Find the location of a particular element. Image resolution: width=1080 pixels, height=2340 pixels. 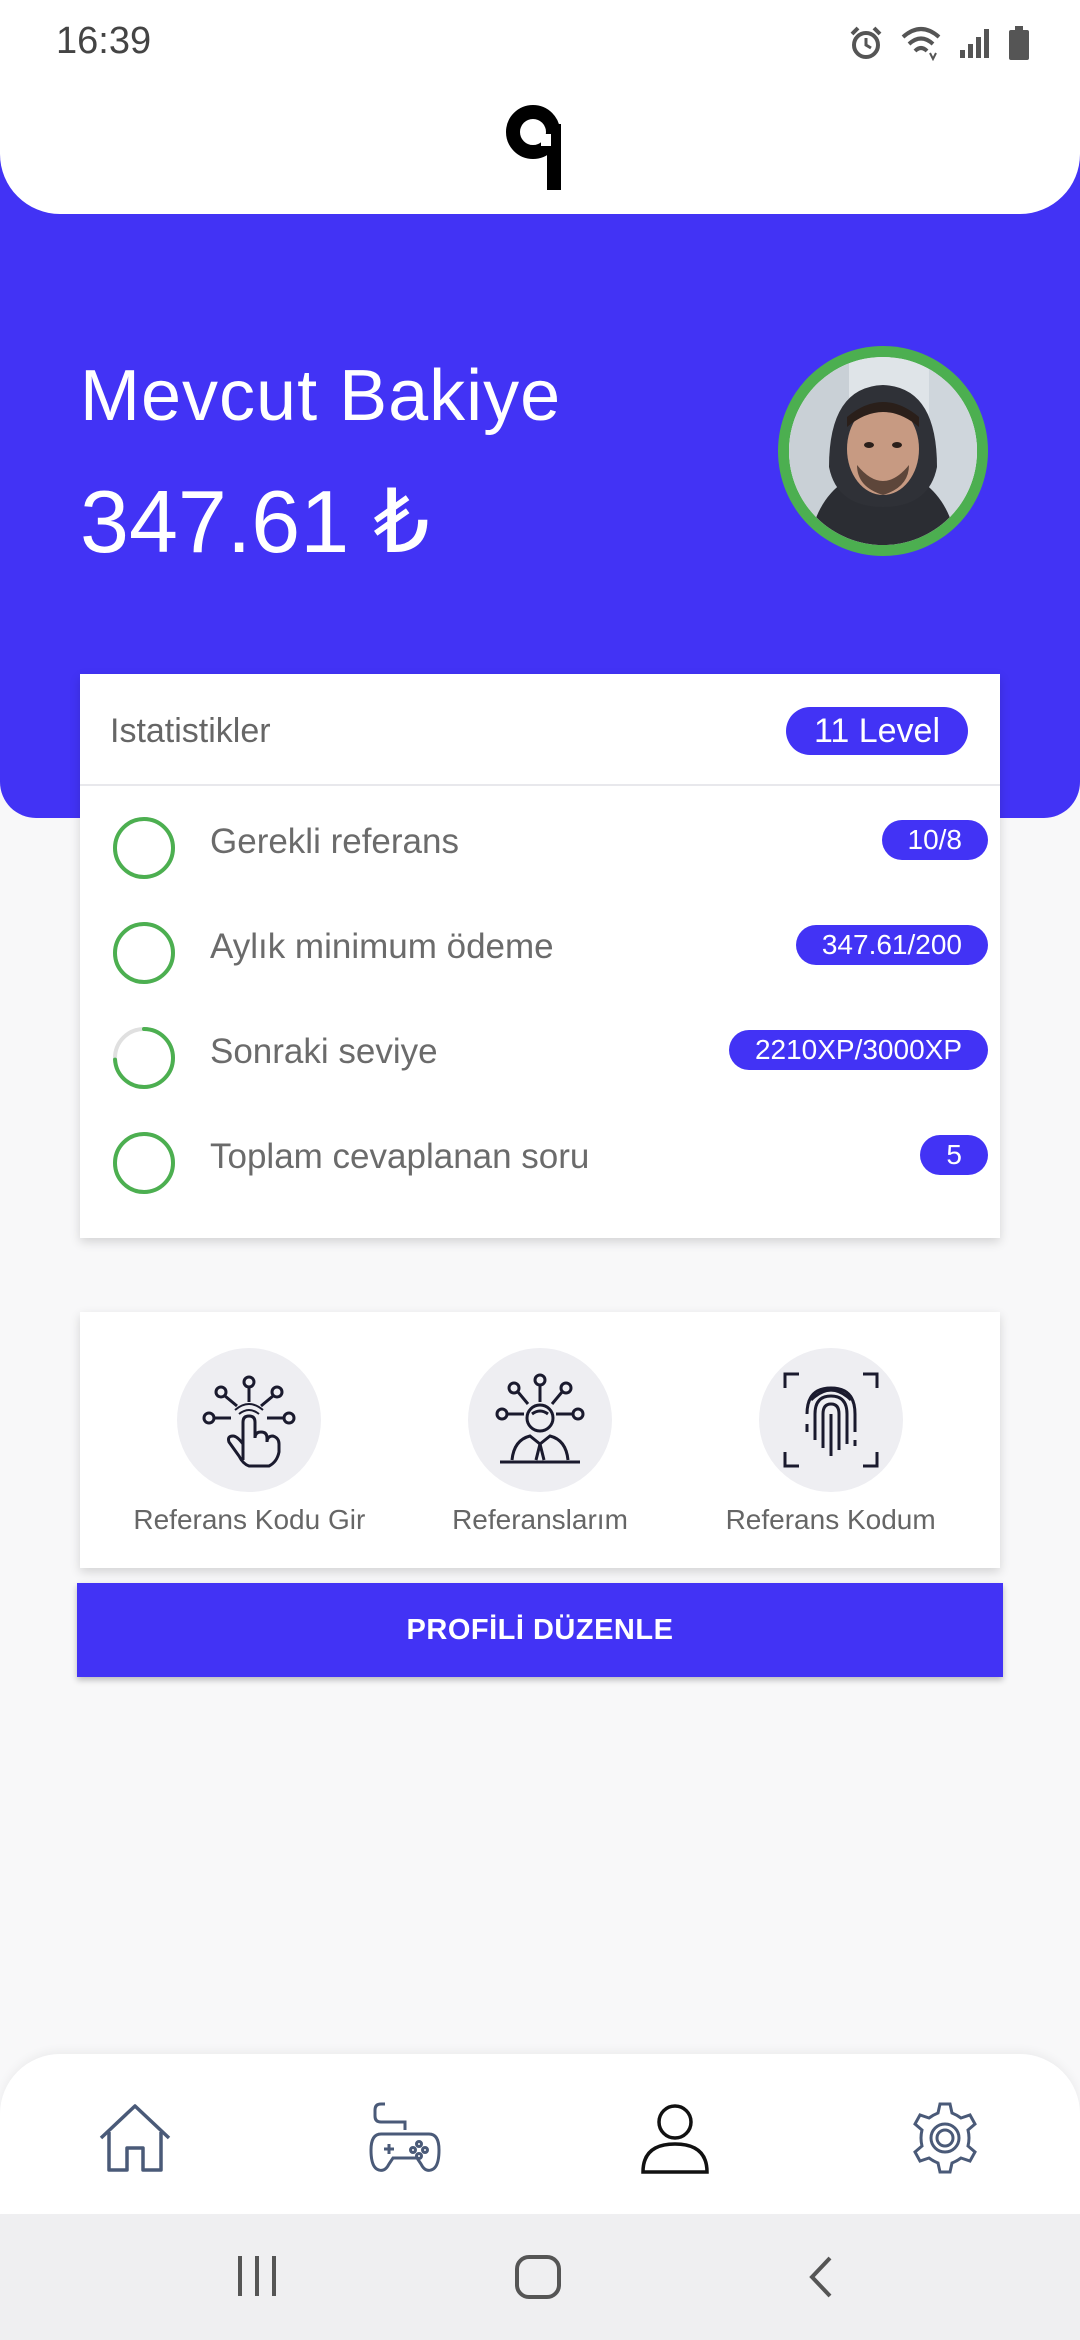

profile-icon is located at coordinates (675, 2139).